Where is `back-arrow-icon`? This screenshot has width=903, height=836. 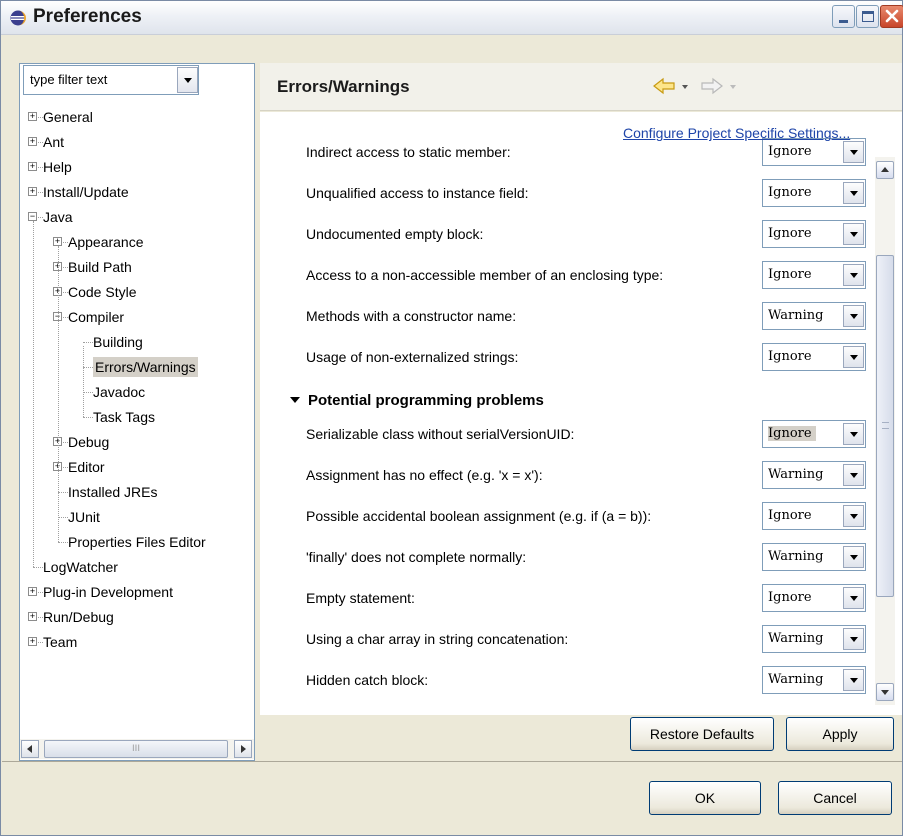 back-arrow-icon is located at coordinates (664, 86).